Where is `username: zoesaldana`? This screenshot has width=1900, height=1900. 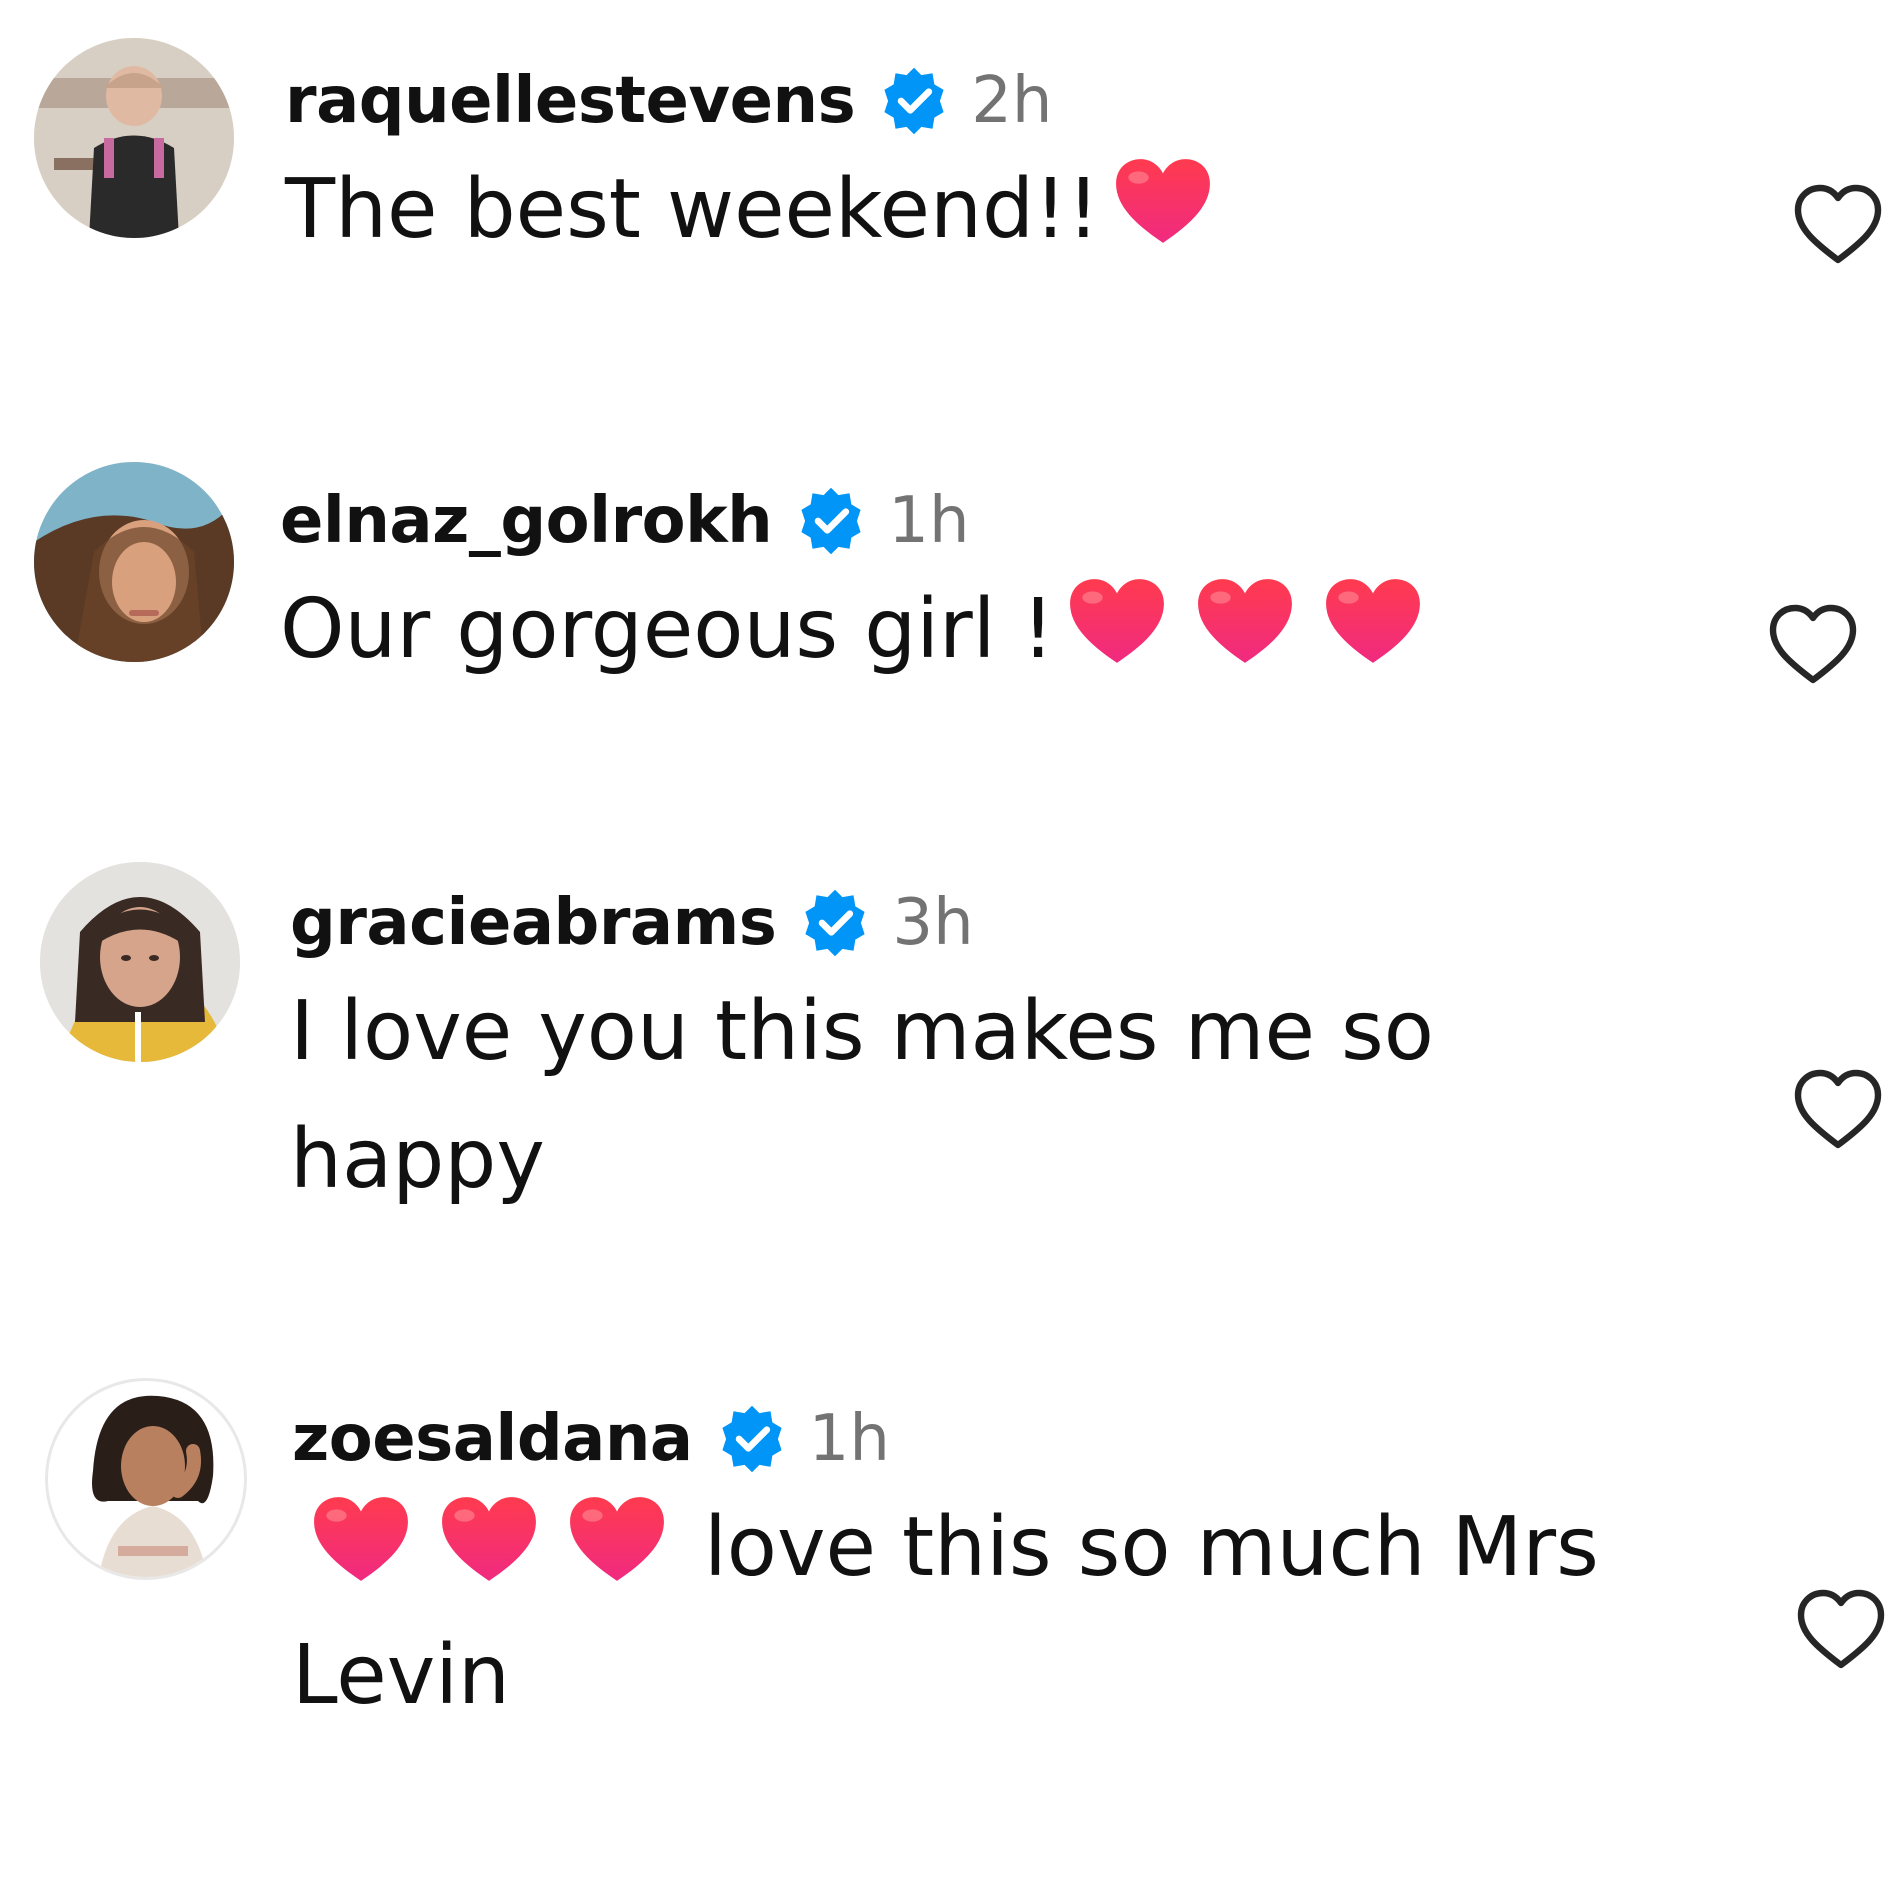 username: zoesaldana is located at coordinates (492, 1439).